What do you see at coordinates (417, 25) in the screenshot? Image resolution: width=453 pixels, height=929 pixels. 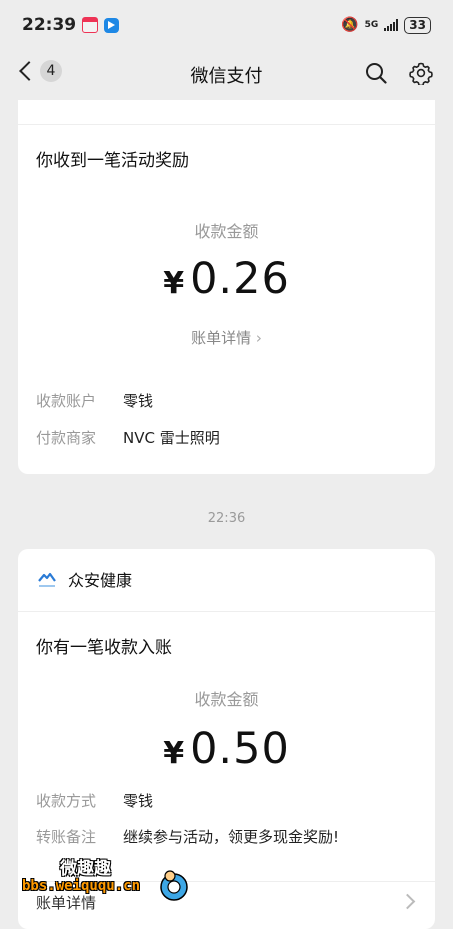 I see `battery-indicator: 33` at bounding box center [417, 25].